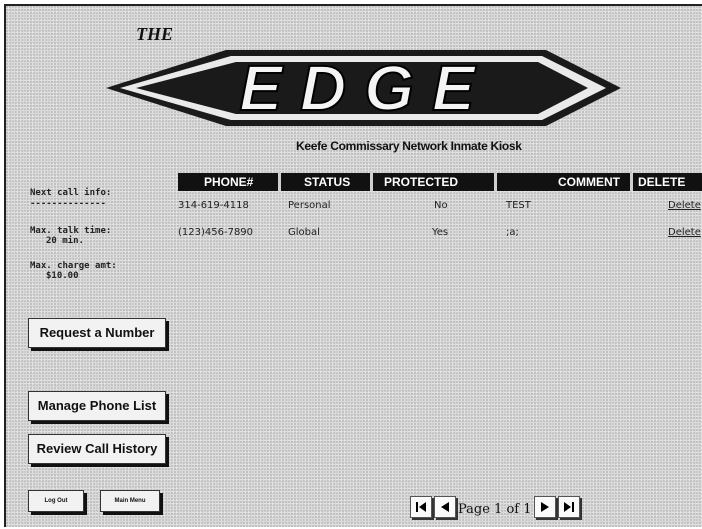 The width and height of the screenshot is (702, 529). I want to click on phone-table-header: PHONE# STATUS PROTECTED COMMENT DELETE, so click(440, 182).